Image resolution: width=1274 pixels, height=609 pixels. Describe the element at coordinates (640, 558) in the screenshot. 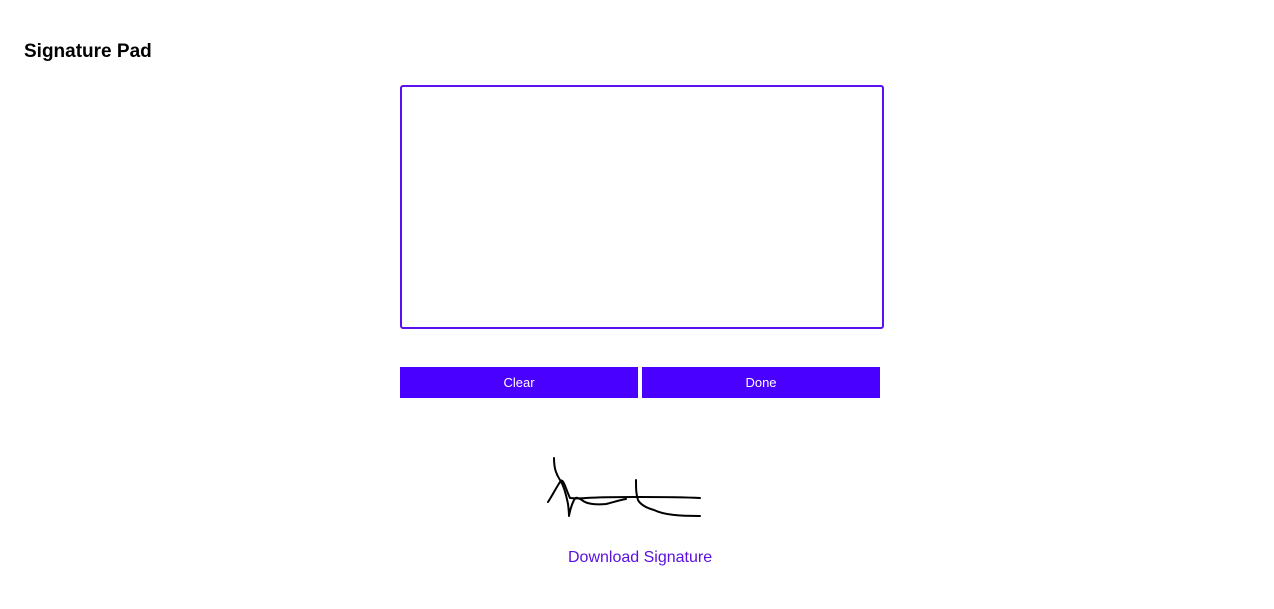

I see `download-signature-link: Download Signature` at that location.